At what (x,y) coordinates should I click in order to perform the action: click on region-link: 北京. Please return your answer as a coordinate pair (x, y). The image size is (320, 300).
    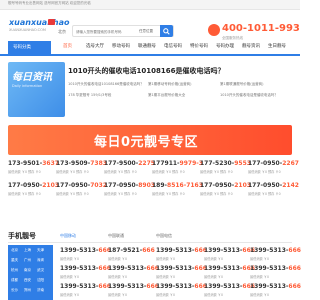
    Looking at the image, I should click on (14, 250).